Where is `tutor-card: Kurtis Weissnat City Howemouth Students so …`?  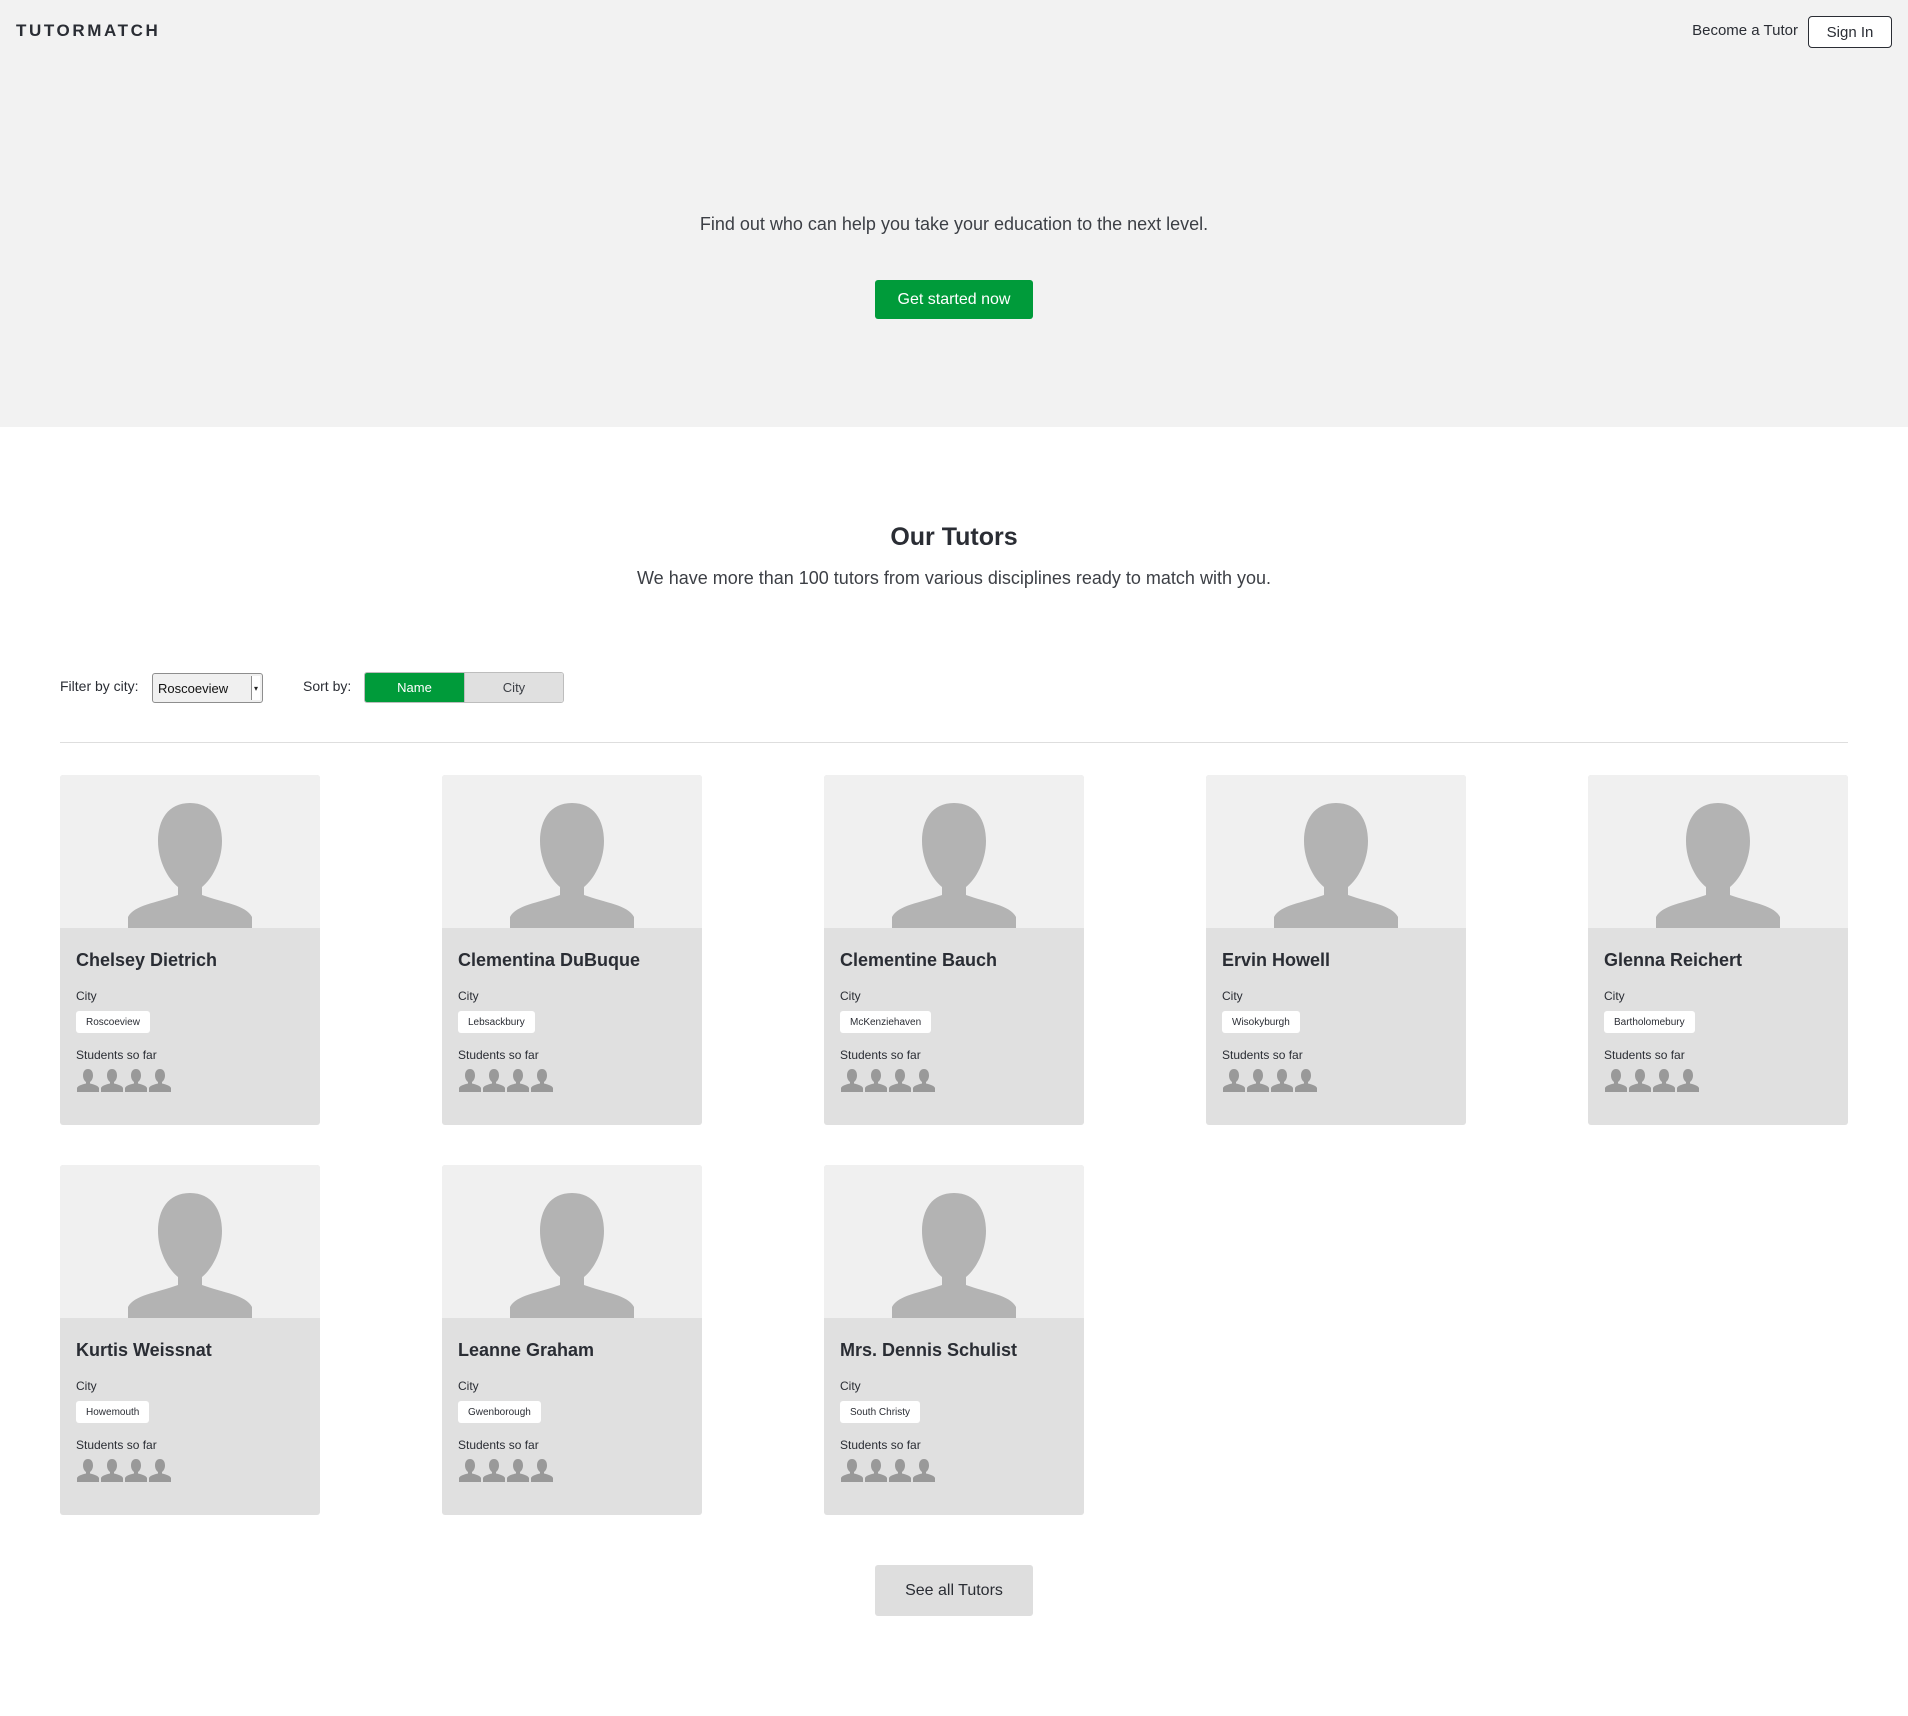 tutor-card: Kurtis Weissnat City Howemouth Students so … is located at coordinates (190, 1340).